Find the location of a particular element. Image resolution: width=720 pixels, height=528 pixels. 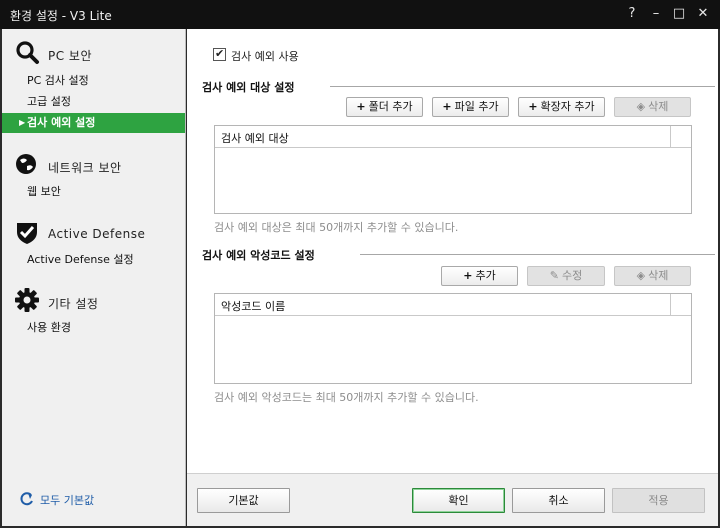

targets-hint: 검사 예외 대상은 최대 50개까지 추가할 수 있습니다. is located at coordinates (336, 227).